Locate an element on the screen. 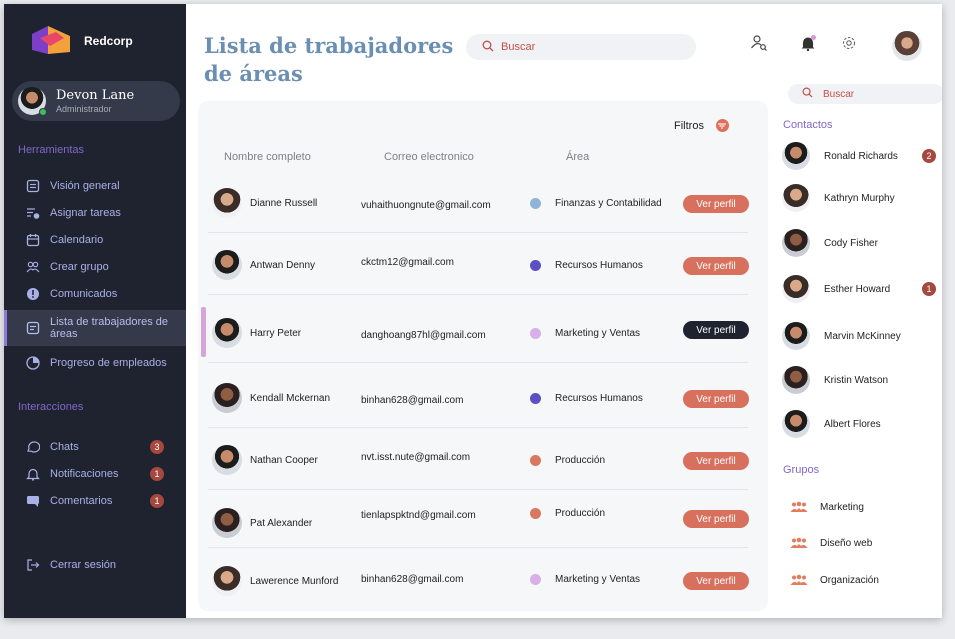 The height and width of the screenshot is (639, 955). user-profile: Devon Lane Administrador is located at coordinates (96, 101).